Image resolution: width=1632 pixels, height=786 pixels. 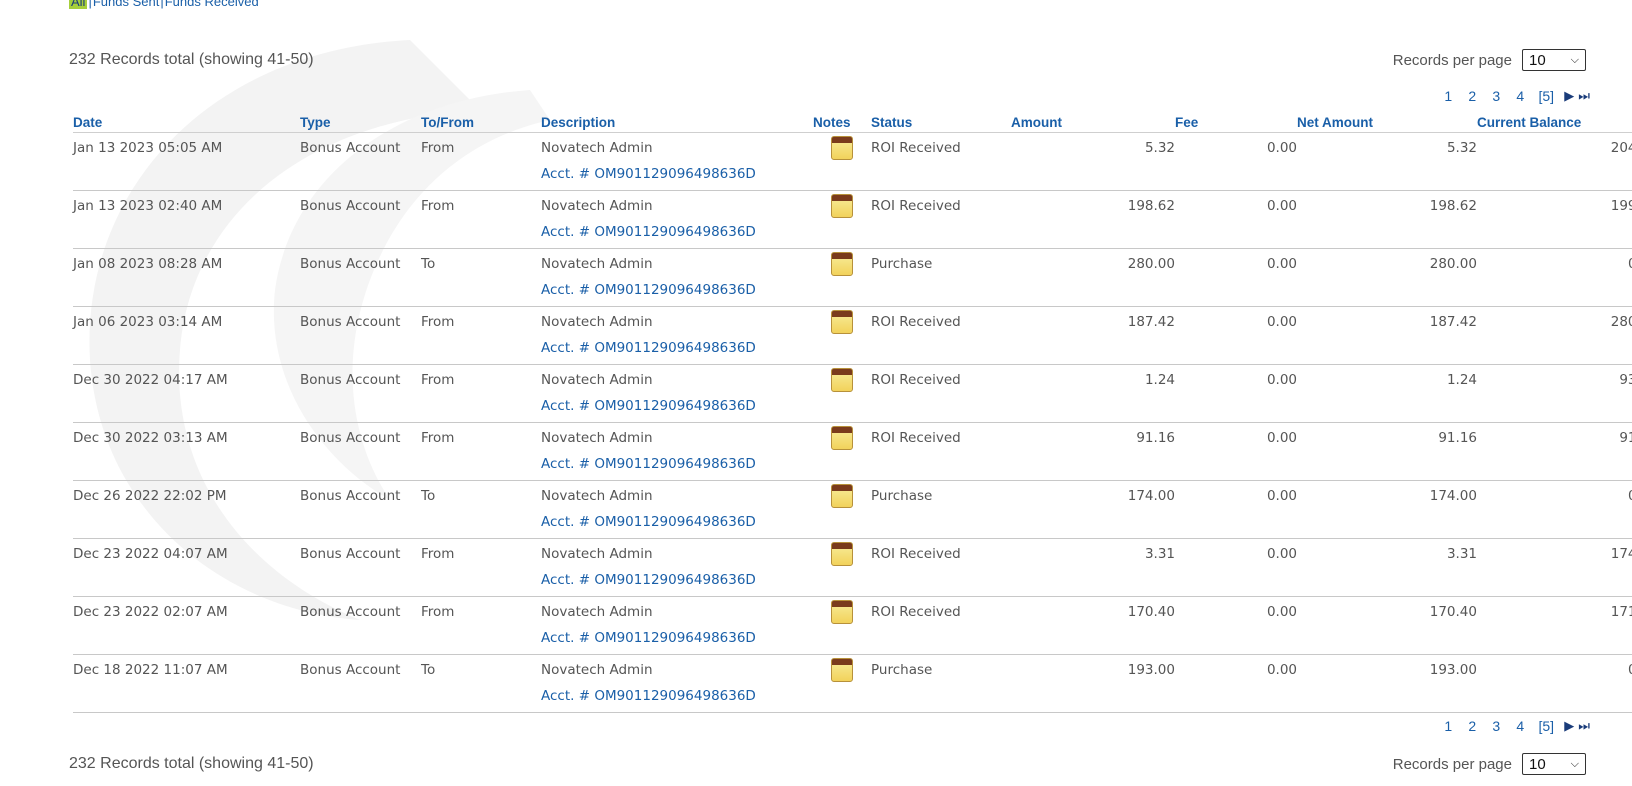 I want to click on col-type: Type, so click(x=360, y=123).